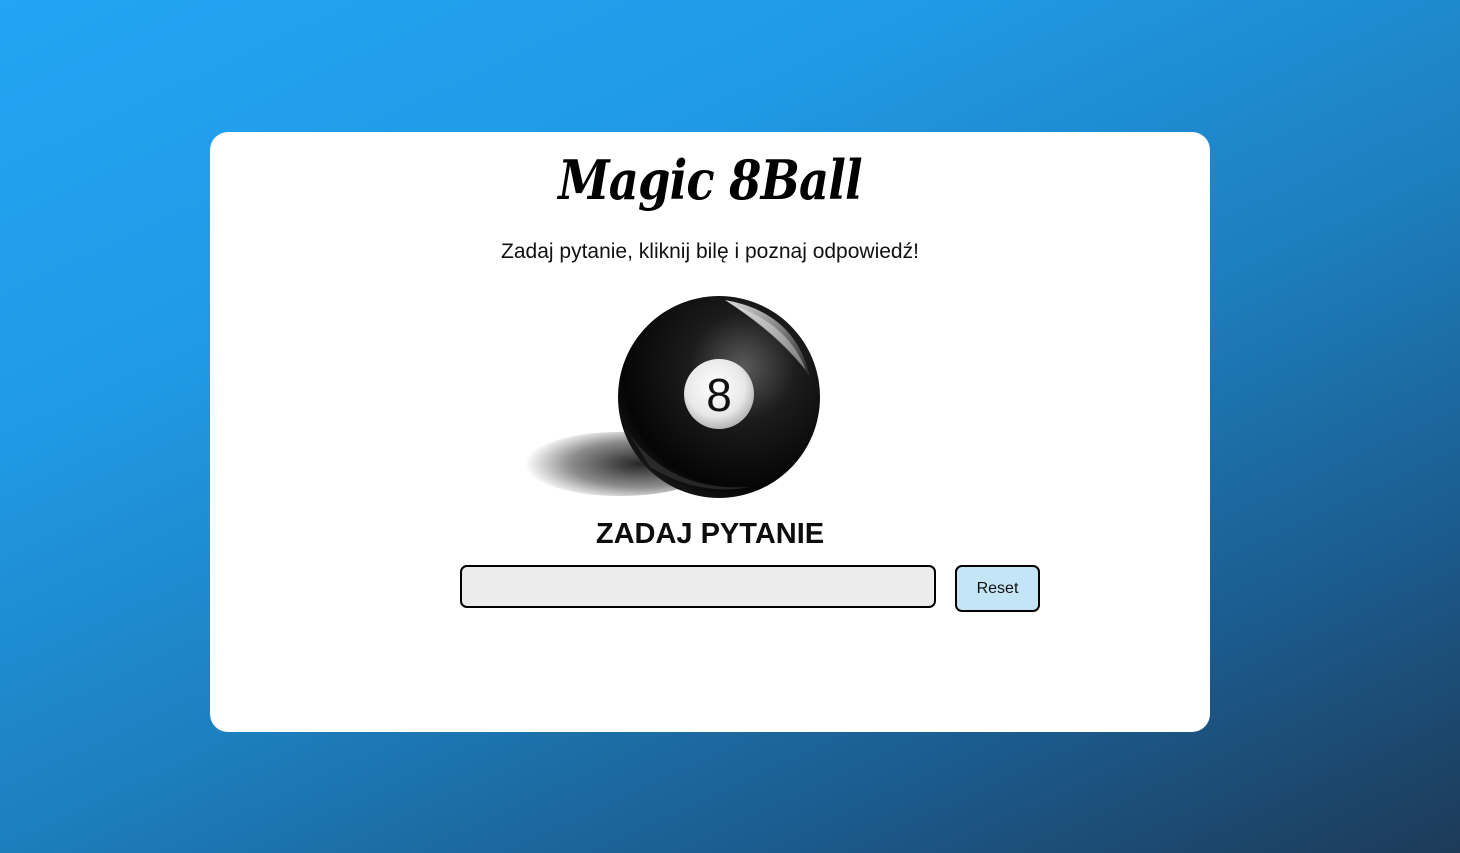  What do you see at coordinates (997, 588) in the screenshot?
I see `reset-button: Reset` at bounding box center [997, 588].